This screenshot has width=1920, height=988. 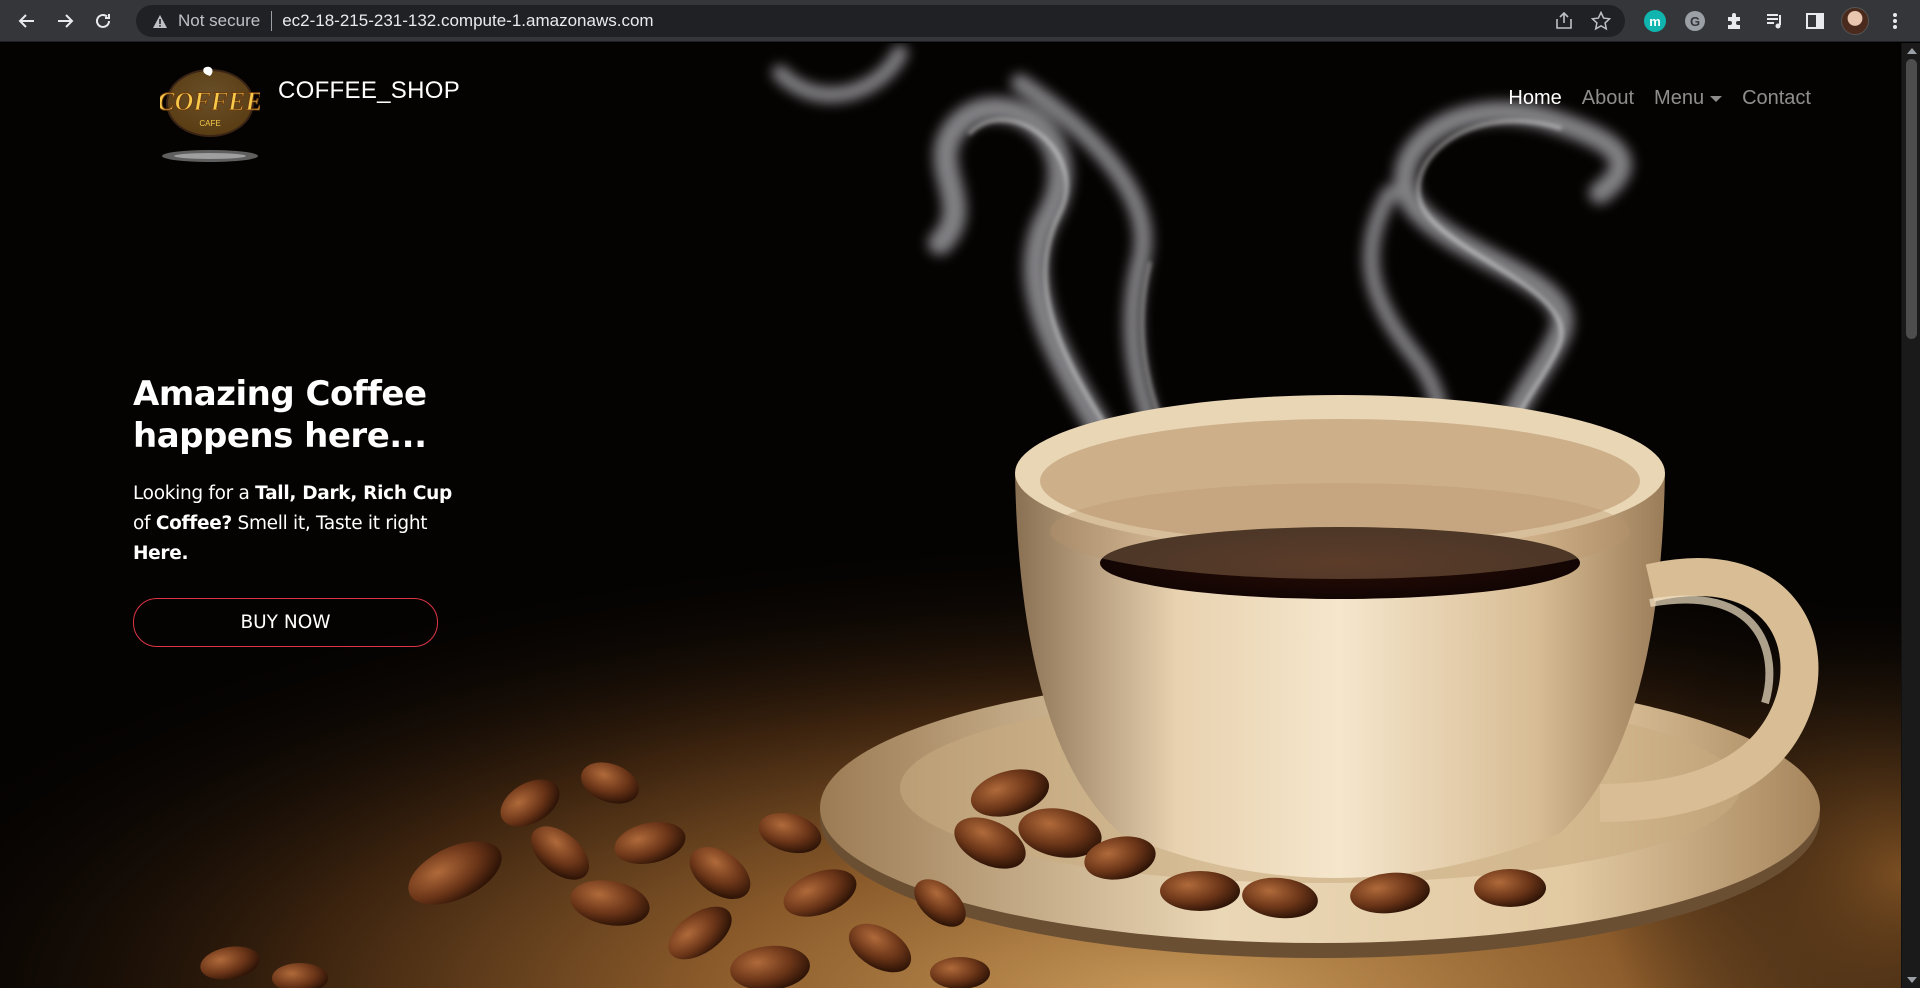 What do you see at coordinates (1564, 21) in the screenshot?
I see `share-icon` at bounding box center [1564, 21].